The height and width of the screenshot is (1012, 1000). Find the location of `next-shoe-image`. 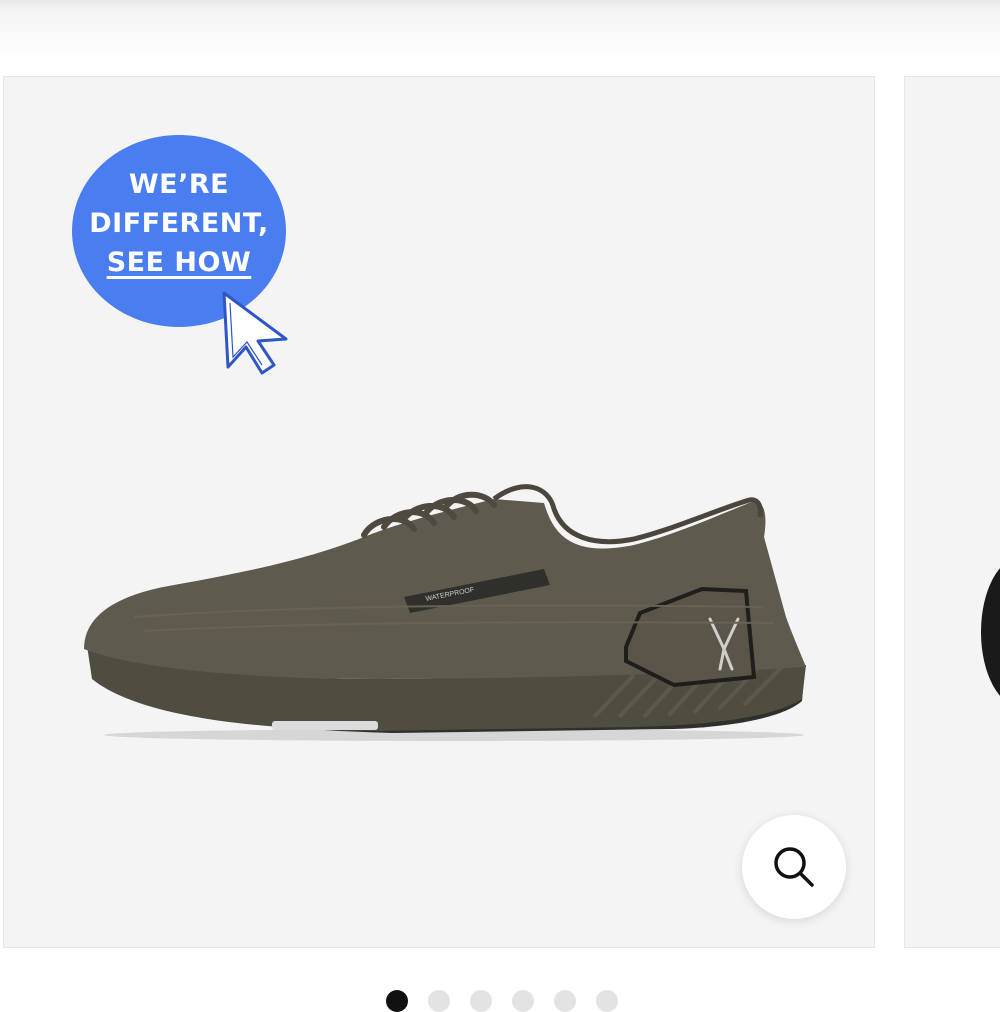

next-shoe-image is located at coordinates (990, 632).